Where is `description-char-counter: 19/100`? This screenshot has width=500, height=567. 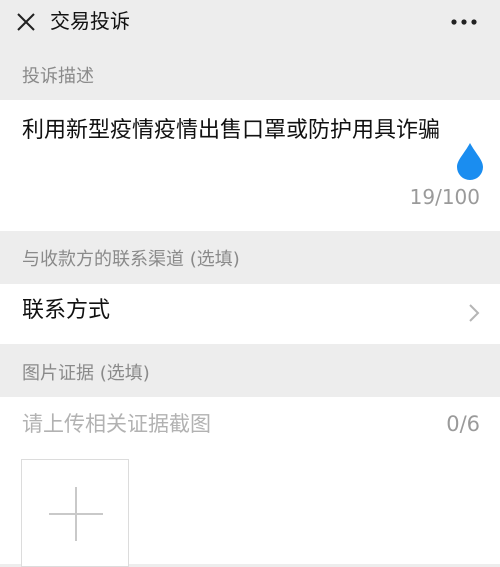 description-char-counter: 19/100 is located at coordinates (444, 197).